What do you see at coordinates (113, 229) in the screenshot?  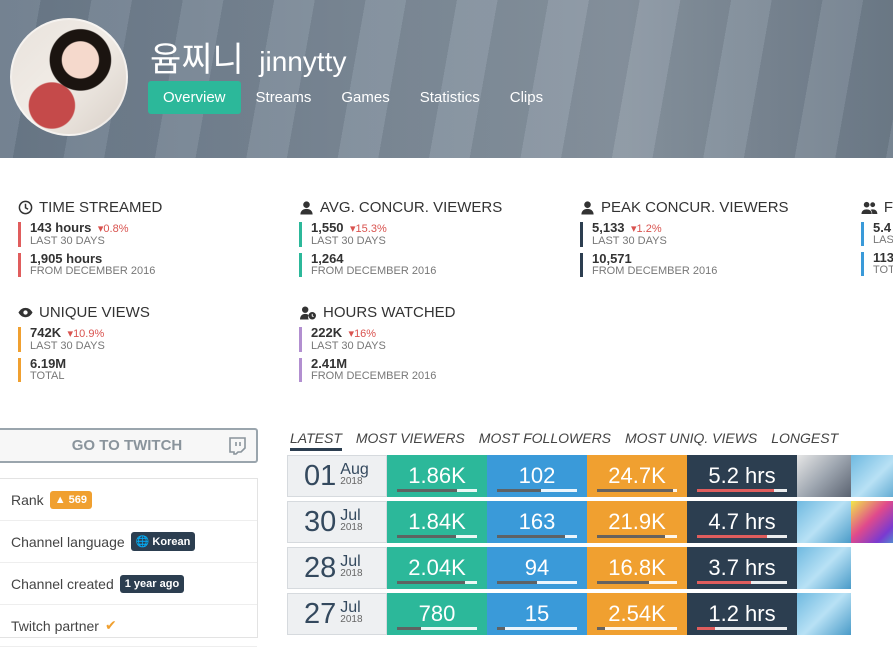 I see `stat-change: ▾0.8%` at bounding box center [113, 229].